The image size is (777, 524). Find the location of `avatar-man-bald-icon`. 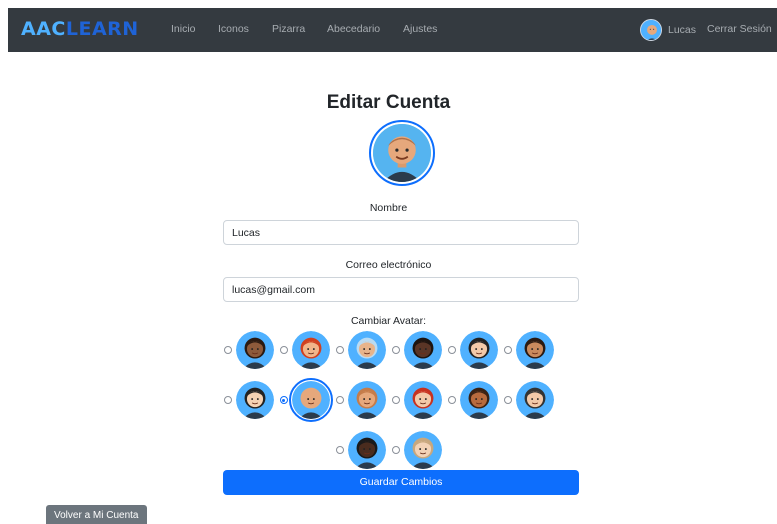

avatar-man-bald-icon is located at coordinates (310, 400).